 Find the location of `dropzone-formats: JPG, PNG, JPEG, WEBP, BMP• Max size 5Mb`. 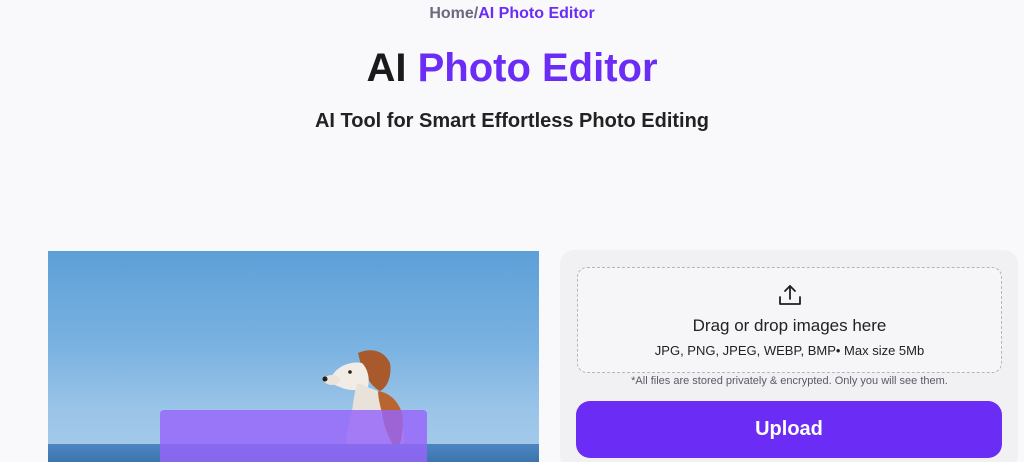

dropzone-formats: JPG, PNG, JPEG, WEBP, BMP• Max size 5Mb is located at coordinates (789, 350).